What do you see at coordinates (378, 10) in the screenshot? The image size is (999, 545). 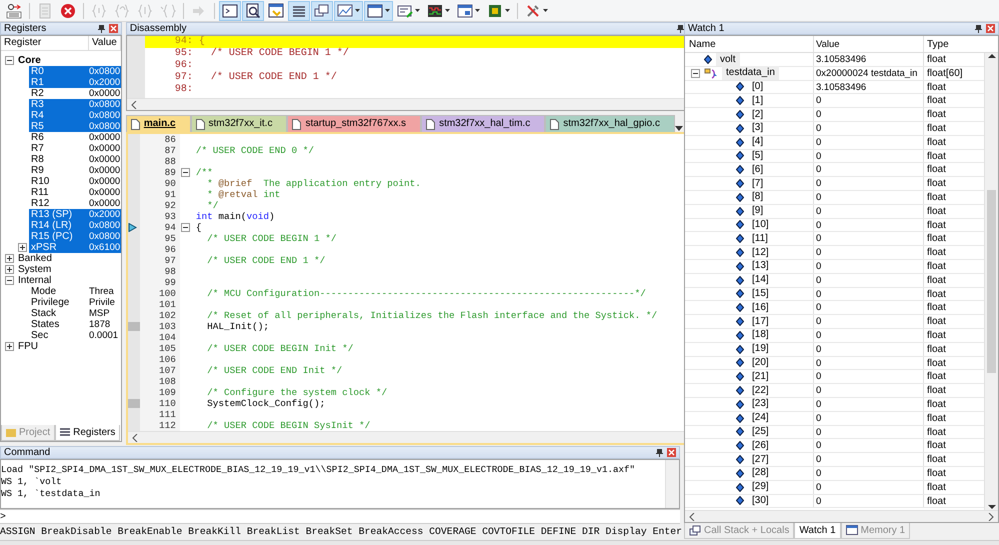 I see `window-button` at bounding box center [378, 10].